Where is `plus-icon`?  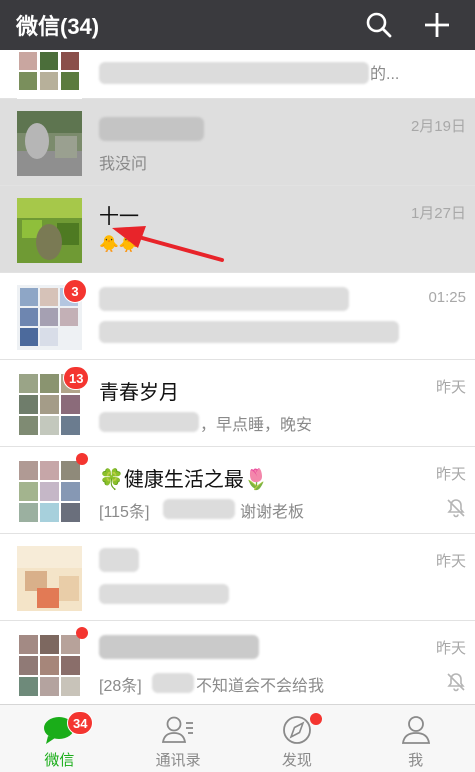 plus-icon is located at coordinates (437, 25).